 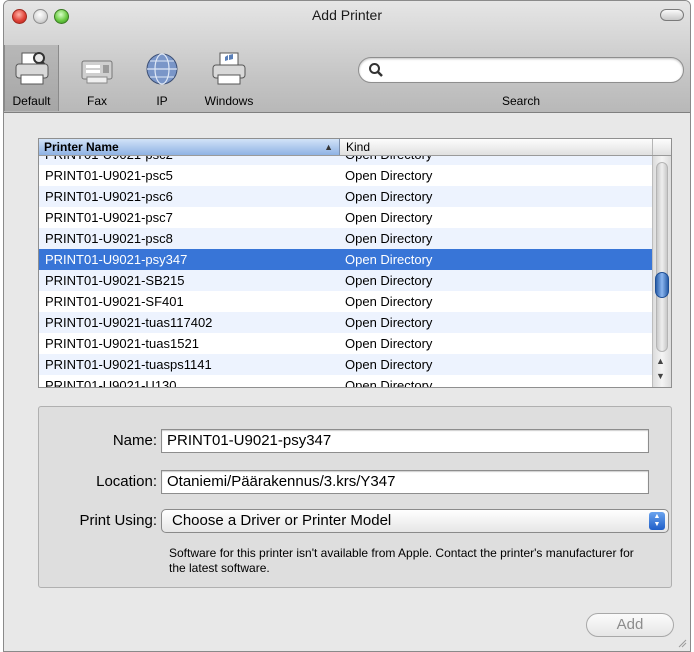 What do you see at coordinates (109, 238) in the screenshot?
I see `printer-name-cell: PRINT01-U9021-psc8` at bounding box center [109, 238].